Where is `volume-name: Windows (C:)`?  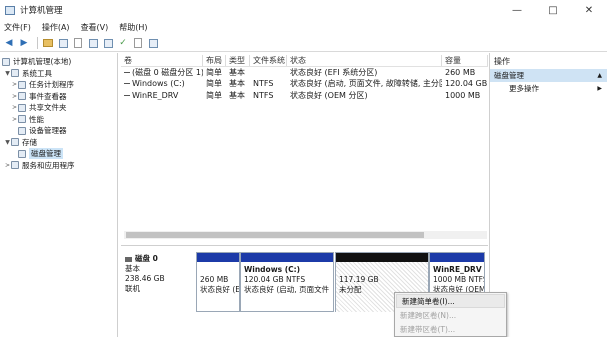 volume-name: Windows (C:) is located at coordinates (158, 84).